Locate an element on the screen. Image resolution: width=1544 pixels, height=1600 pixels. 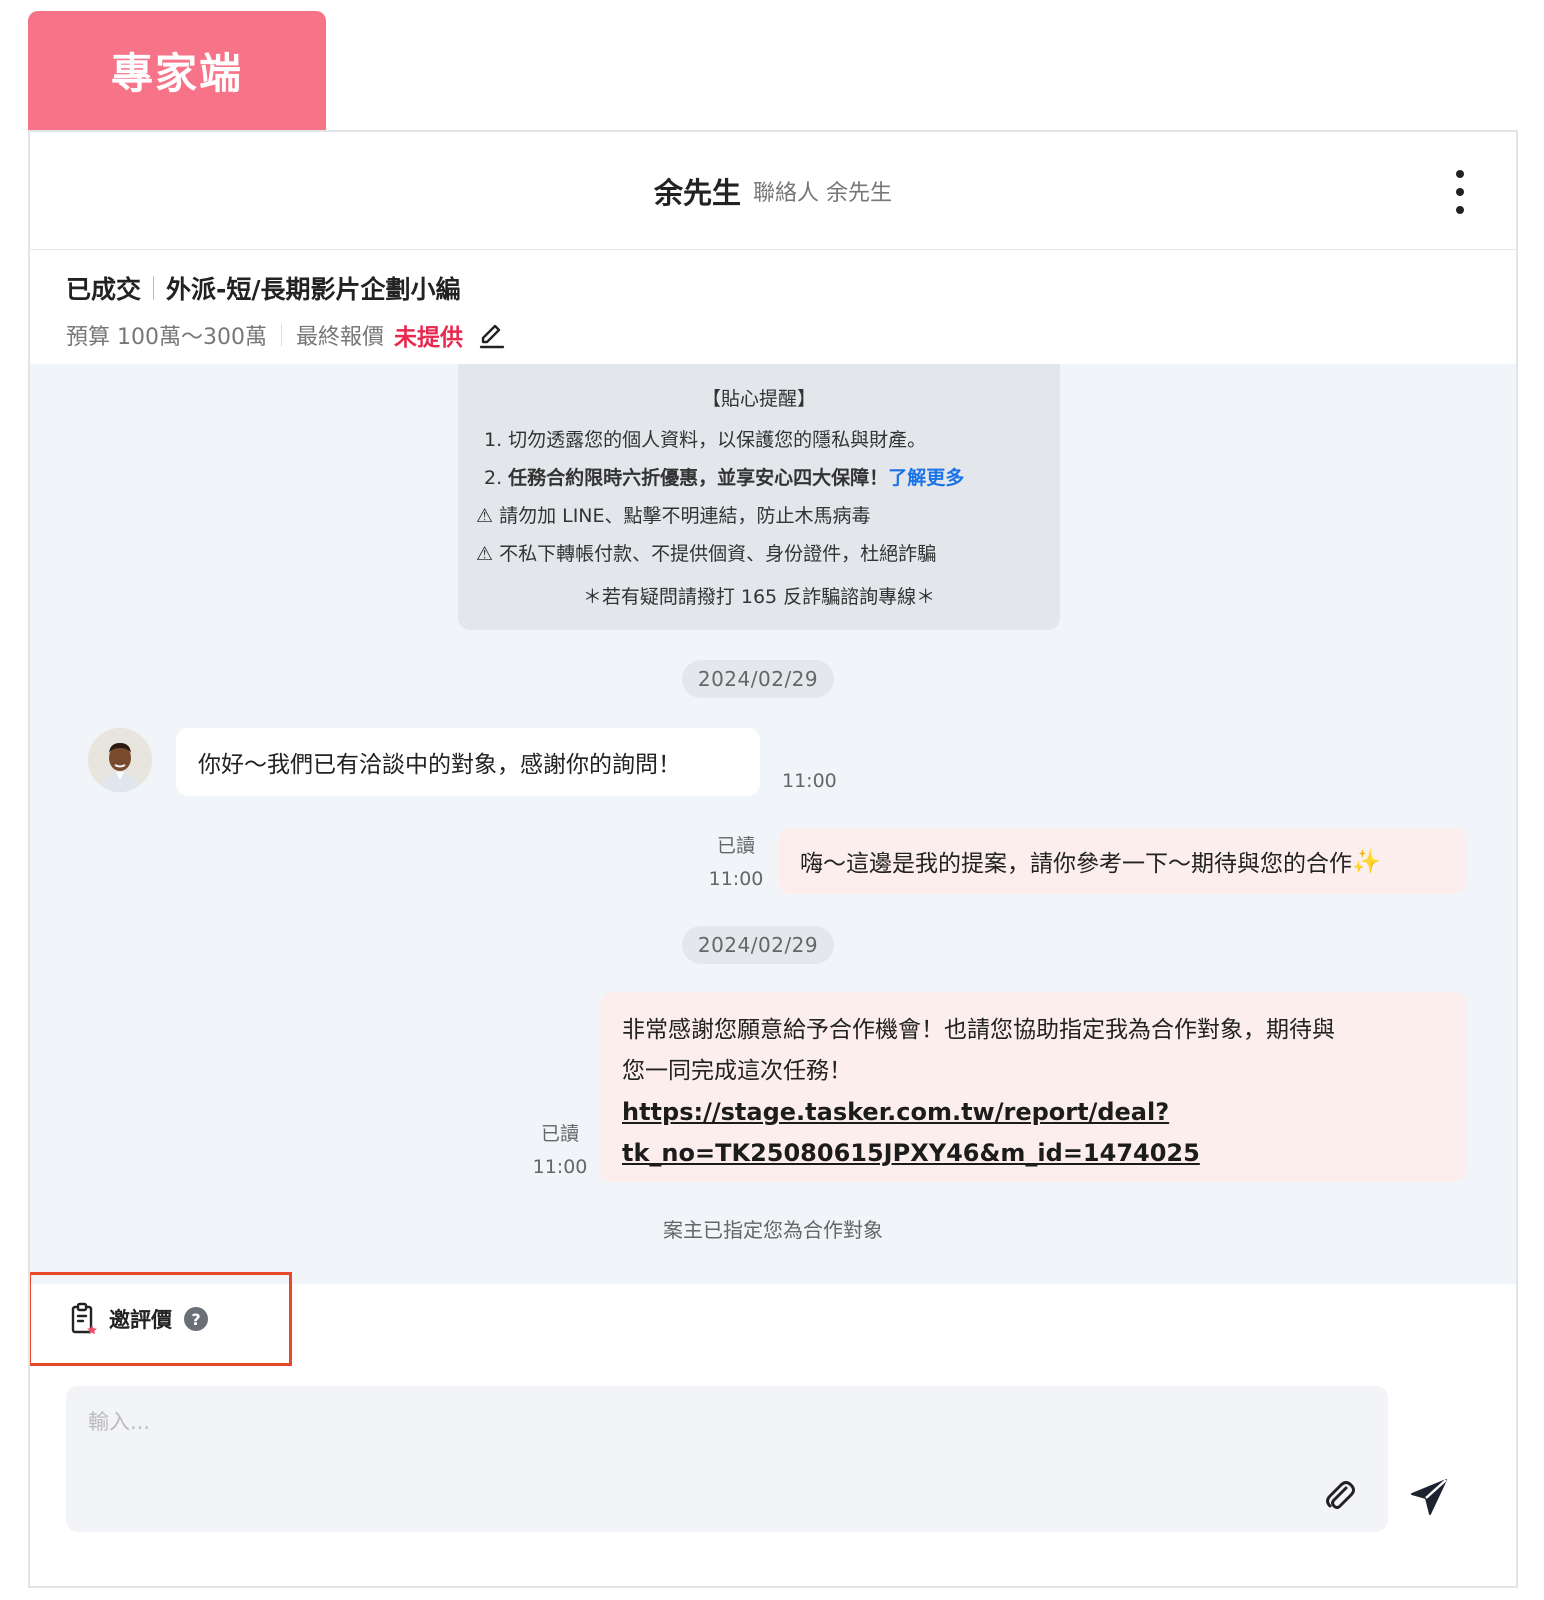
role-tab-expert: 專家端 is located at coordinates (177, 70).